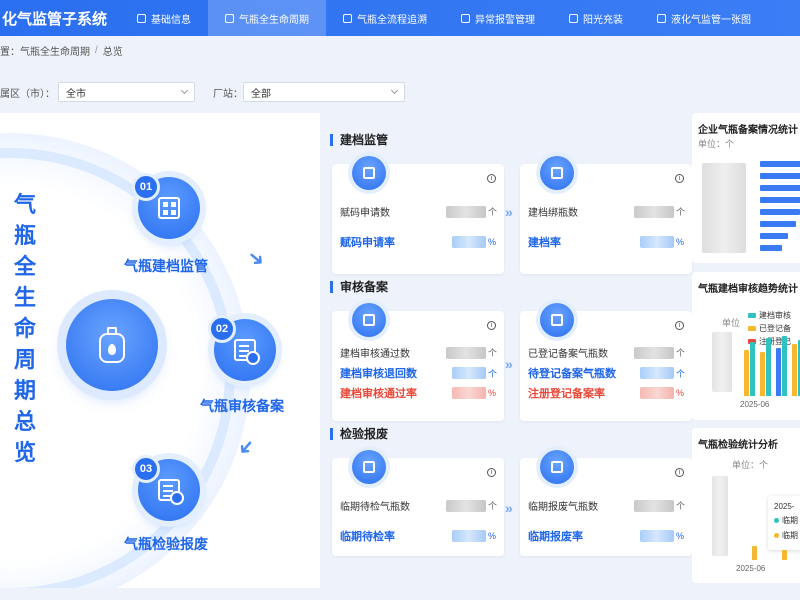  What do you see at coordinates (369, 467) in the screenshot?
I see `inspect-icon` at bounding box center [369, 467].